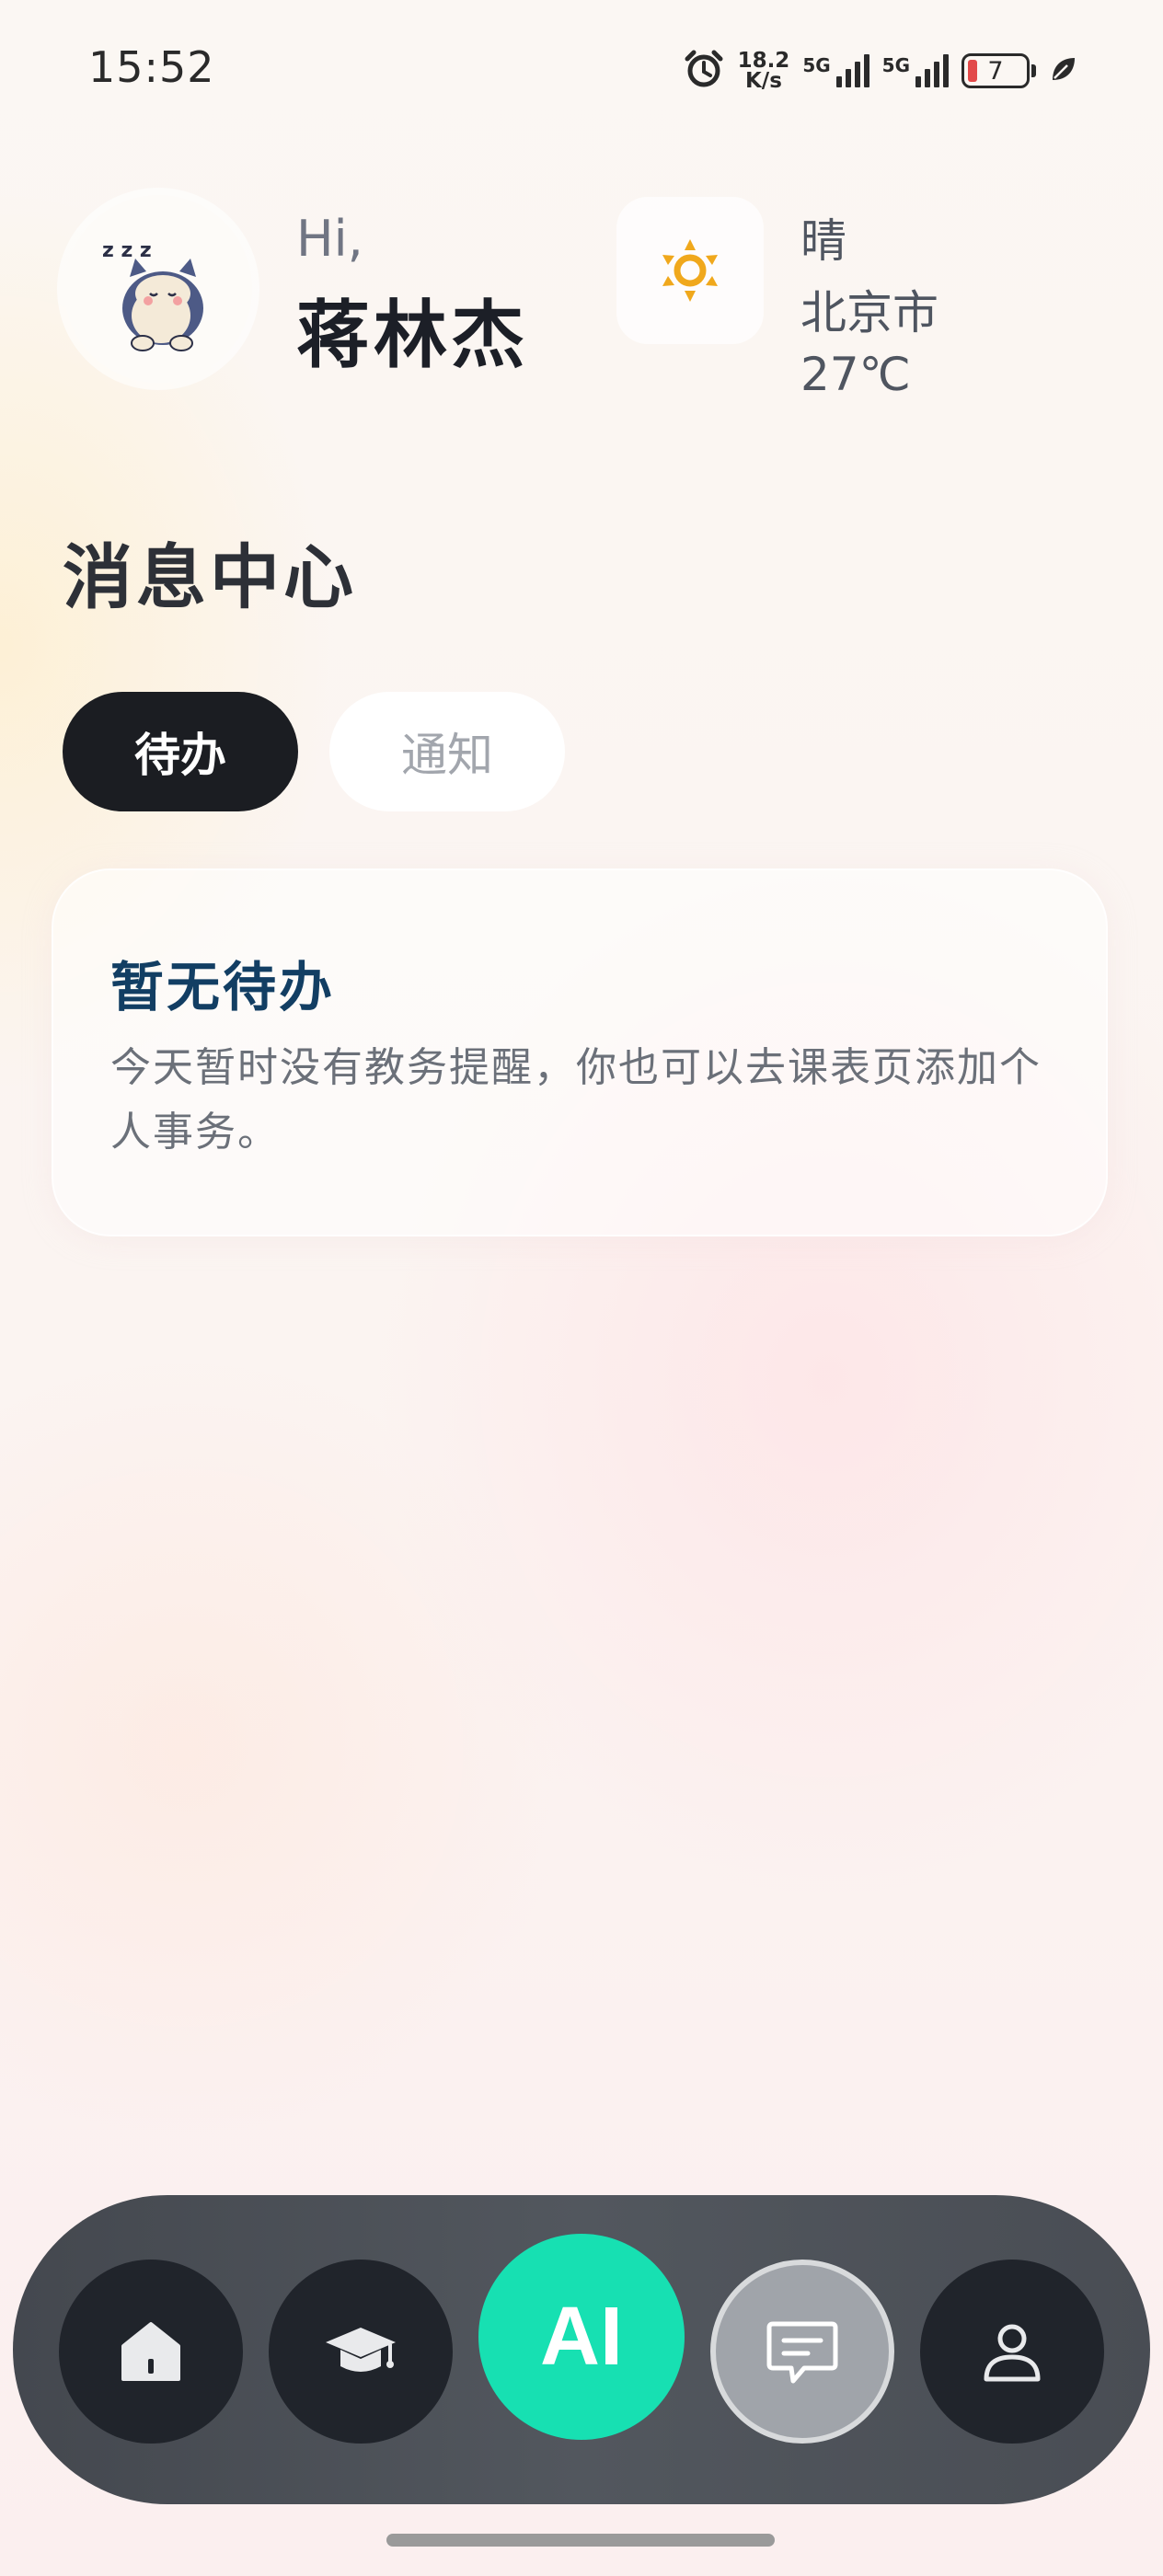 This screenshot has width=1163, height=2576. What do you see at coordinates (330, 239) in the screenshot?
I see `greeting: Hi,` at bounding box center [330, 239].